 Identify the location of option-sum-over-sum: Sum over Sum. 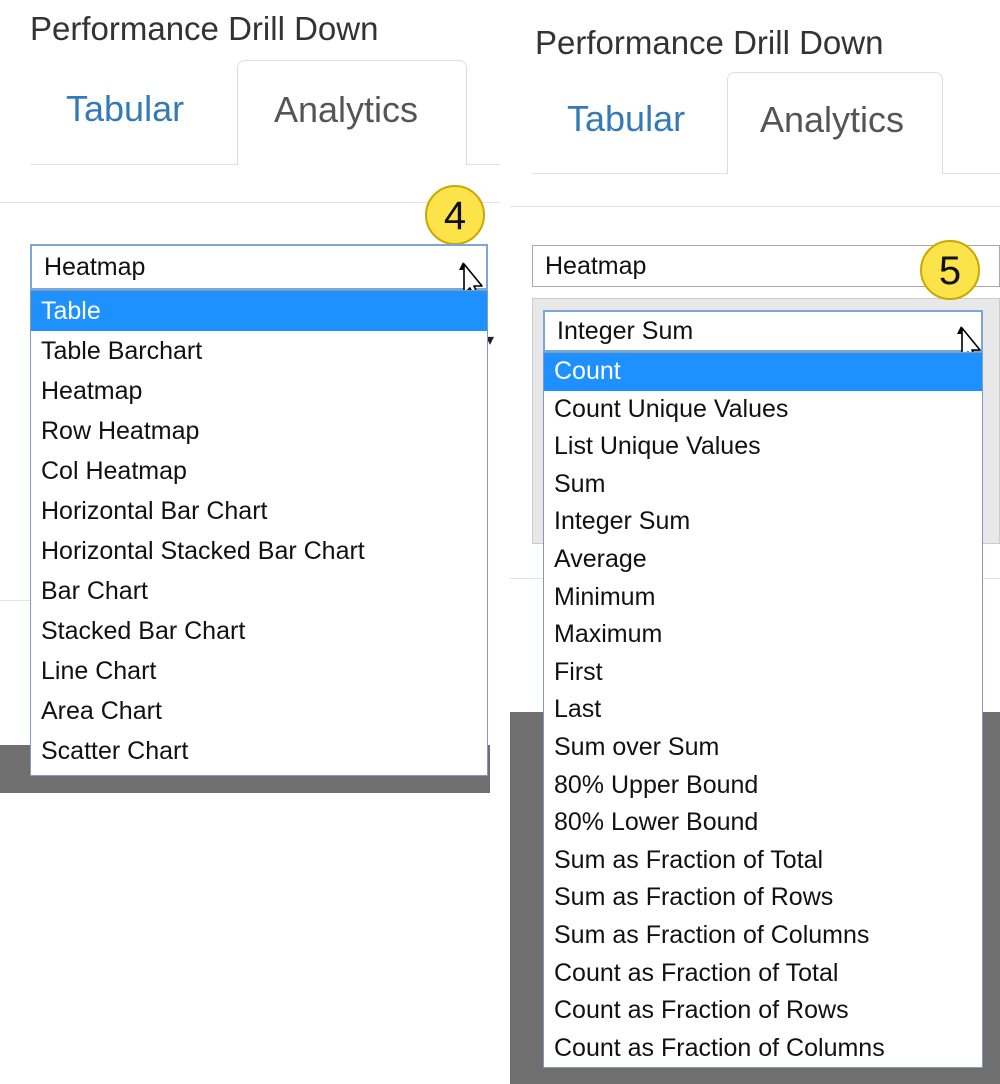
(763, 748).